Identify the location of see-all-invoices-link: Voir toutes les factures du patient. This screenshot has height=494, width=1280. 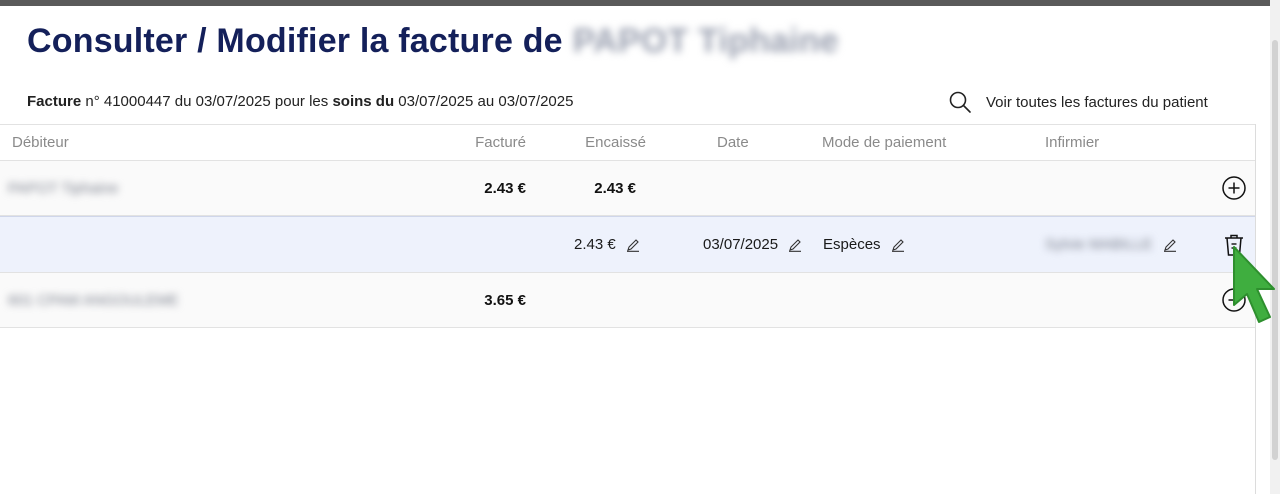
(1078, 102).